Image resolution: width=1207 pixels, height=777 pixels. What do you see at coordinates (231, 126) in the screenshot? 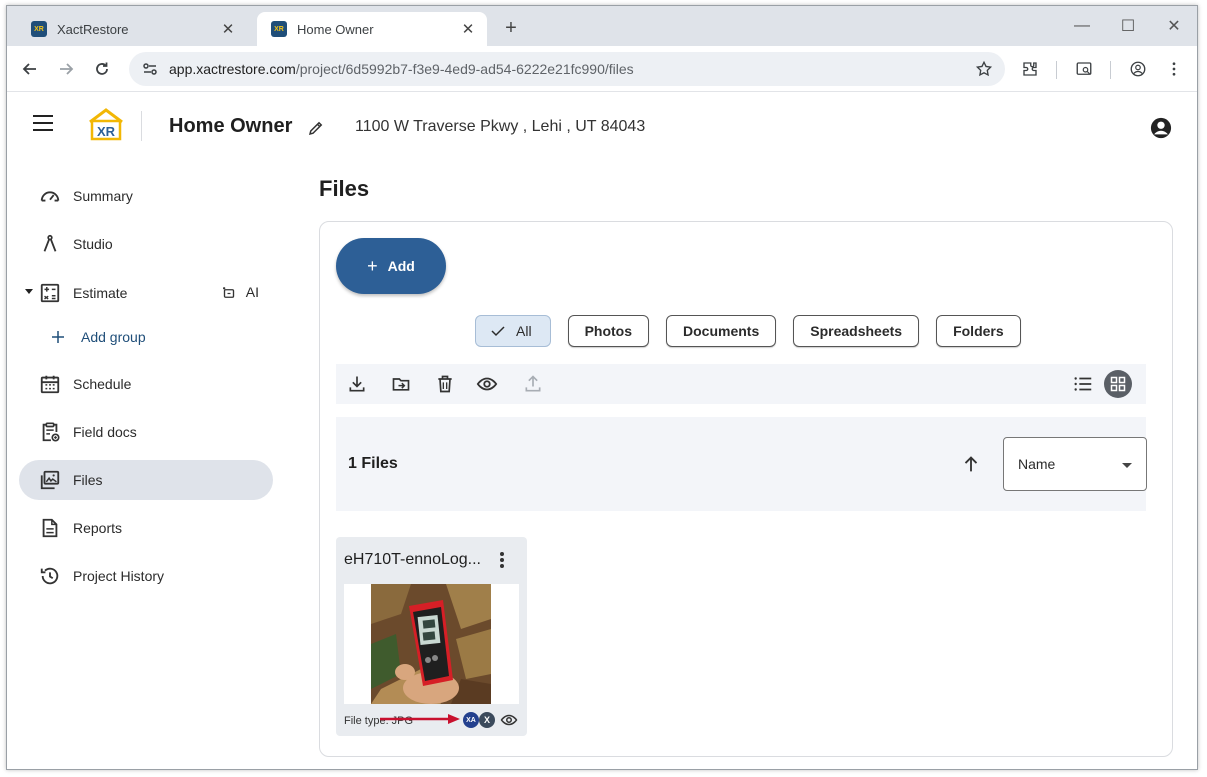
I see `project-title: Home Owner` at bounding box center [231, 126].